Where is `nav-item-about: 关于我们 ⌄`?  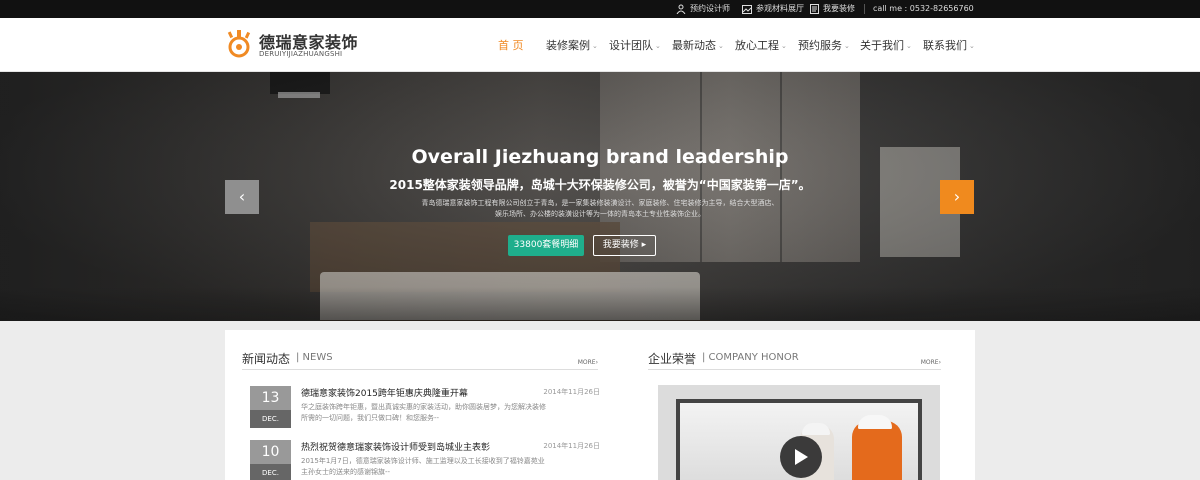 nav-item-about: 关于我们 ⌄ is located at coordinates (886, 46).